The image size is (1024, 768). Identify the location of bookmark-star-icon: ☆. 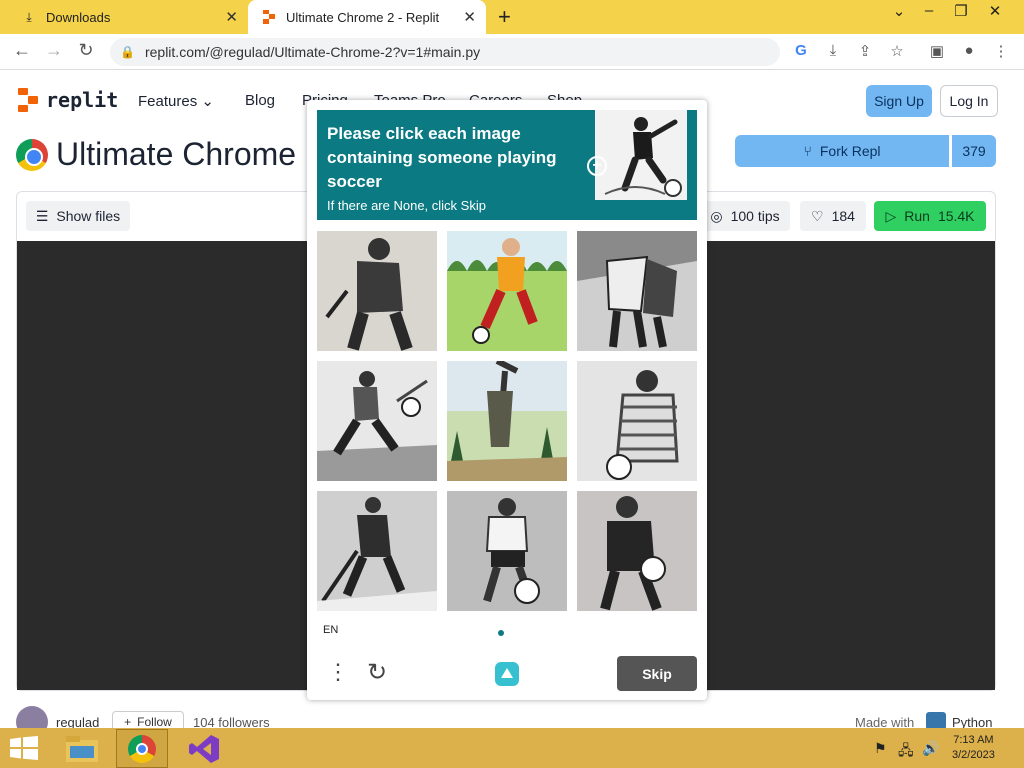
(897, 51).